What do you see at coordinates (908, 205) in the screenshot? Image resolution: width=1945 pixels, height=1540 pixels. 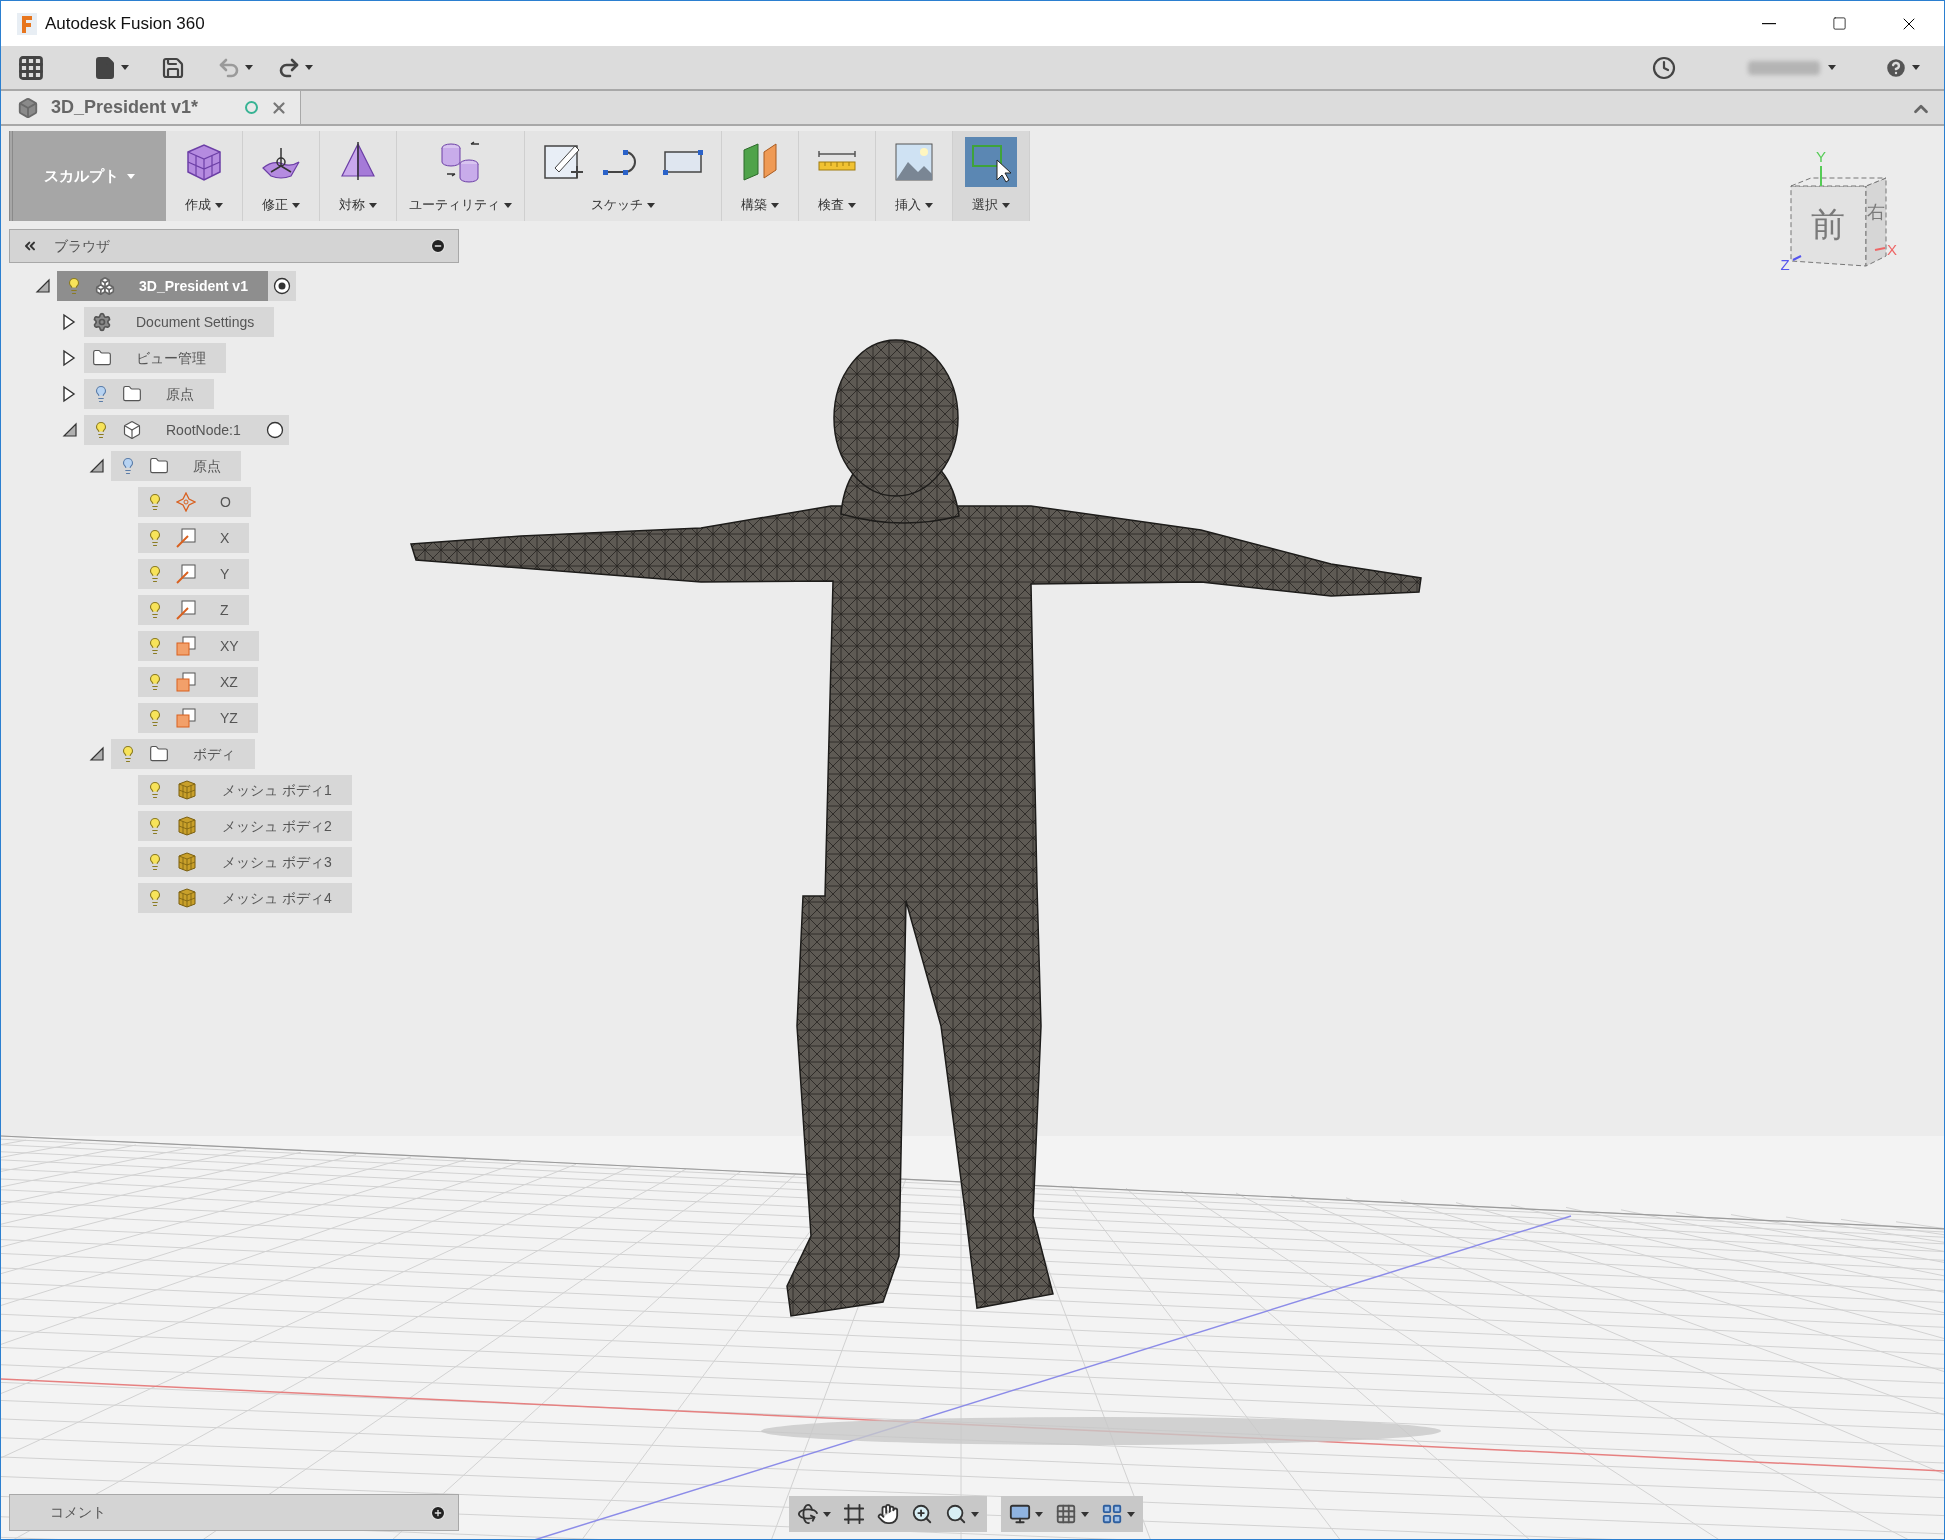 I see `toolbar-group-label: 挿入` at bounding box center [908, 205].